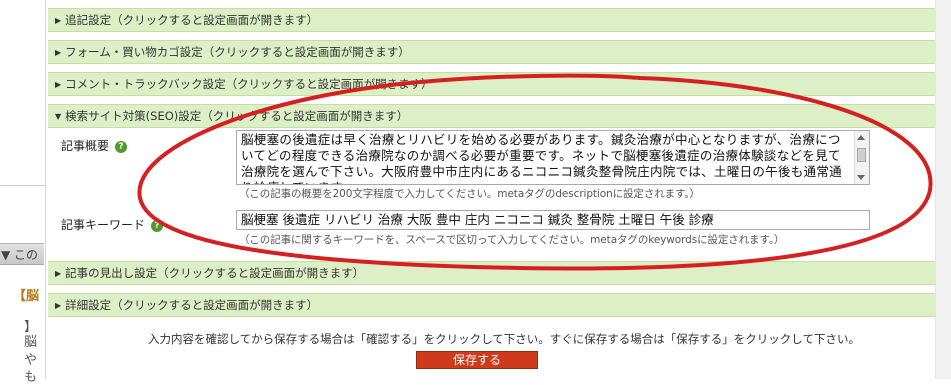  I want to click on scroll-down-icon, so click(861, 177).